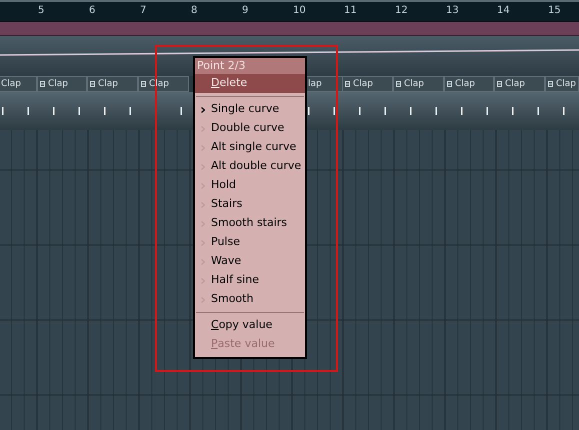 This screenshot has height=430, width=579. I want to click on menu-item: Delete, so click(250, 83).